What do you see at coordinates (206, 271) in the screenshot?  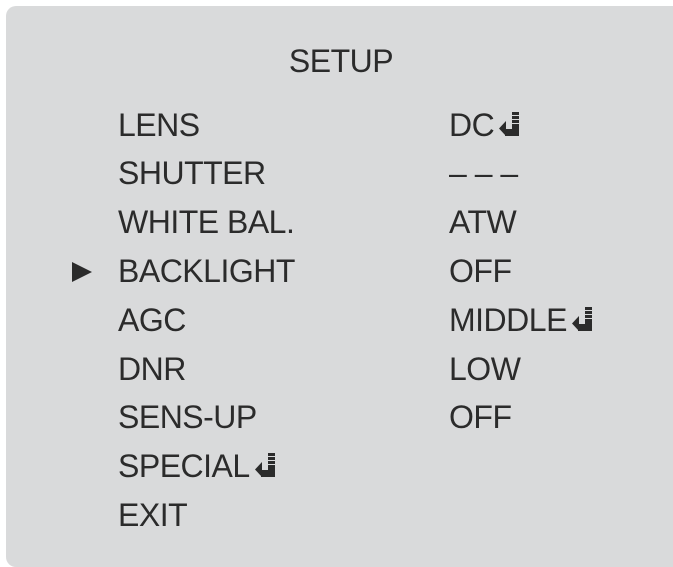 I see `menu-item-label: BACKLIGHT` at bounding box center [206, 271].